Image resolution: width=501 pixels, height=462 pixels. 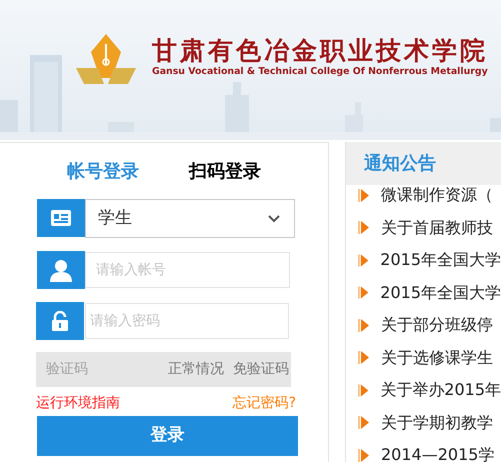 What do you see at coordinates (225, 171) in the screenshot?
I see `login-tab: 扫码登录` at bounding box center [225, 171].